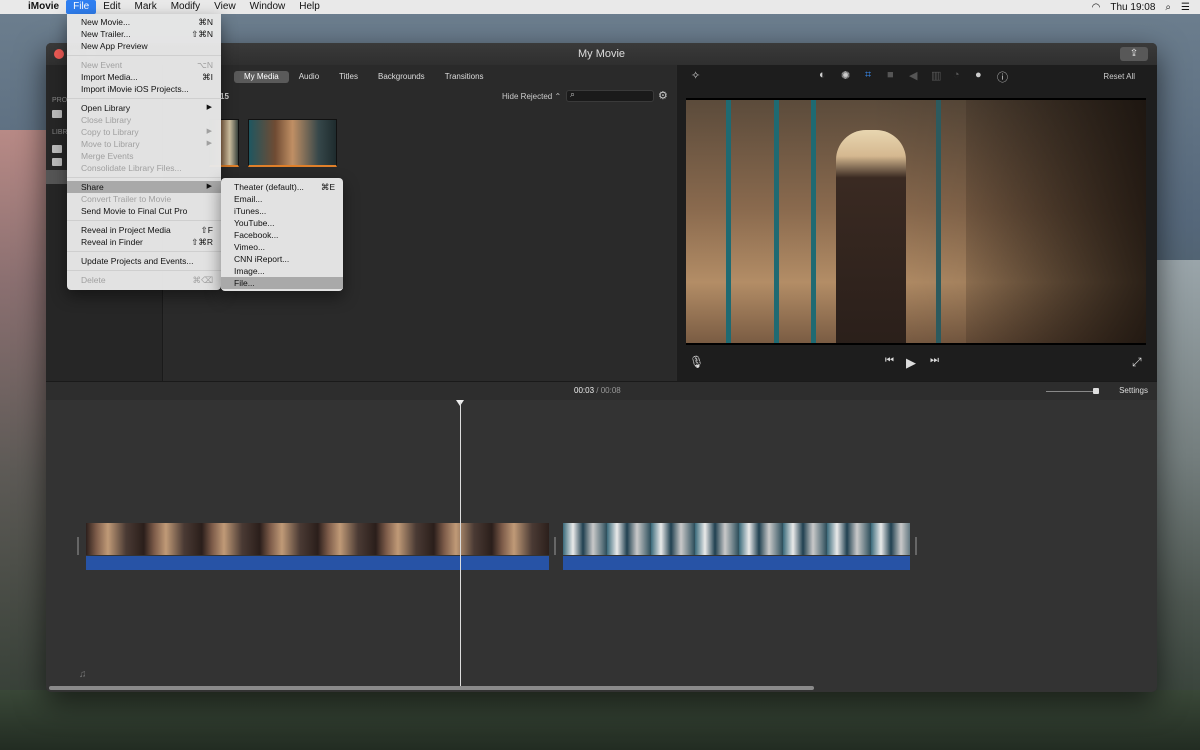  What do you see at coordinates (1177, 505) in the screenshot?
I see `desktop-wallpaper-right` at bounding box center [1177, 505].